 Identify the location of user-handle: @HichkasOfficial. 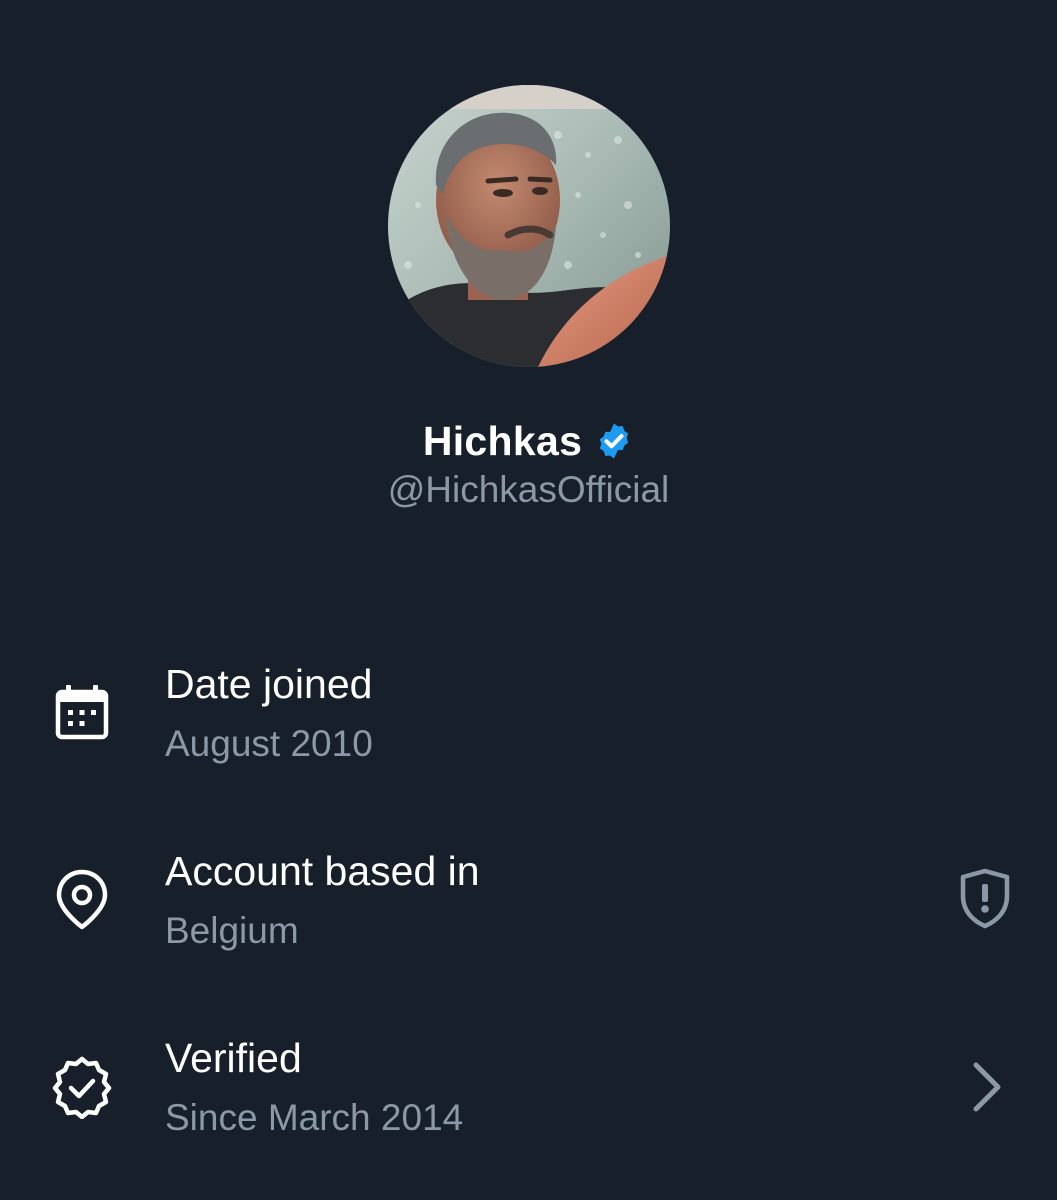
(528, 489).